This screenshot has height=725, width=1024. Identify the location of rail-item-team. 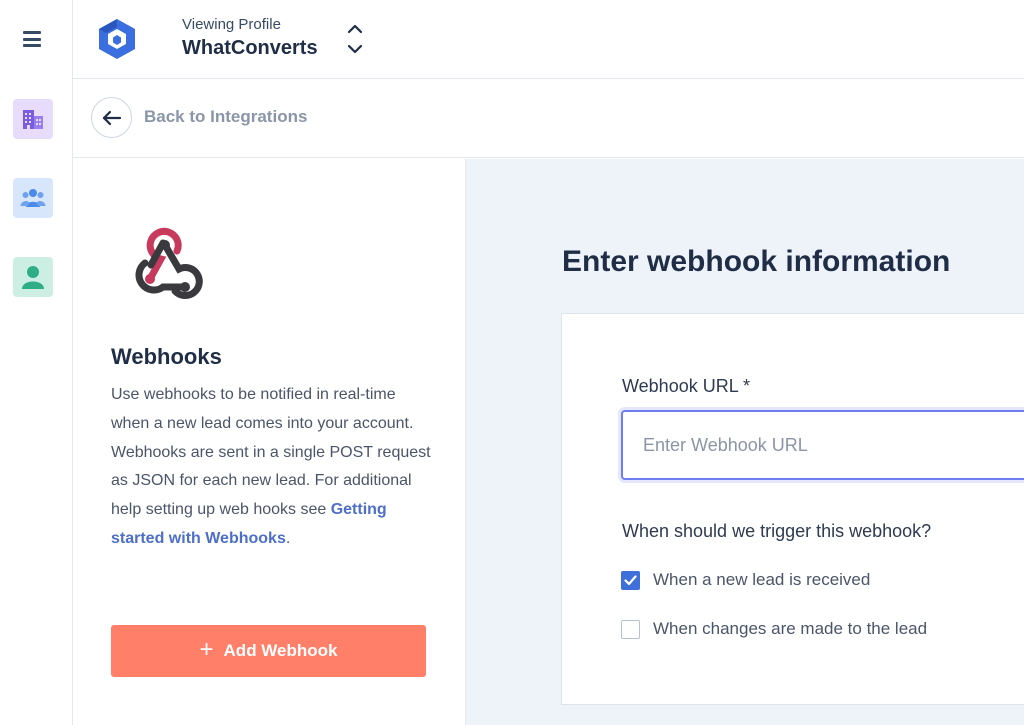
(33, 198).